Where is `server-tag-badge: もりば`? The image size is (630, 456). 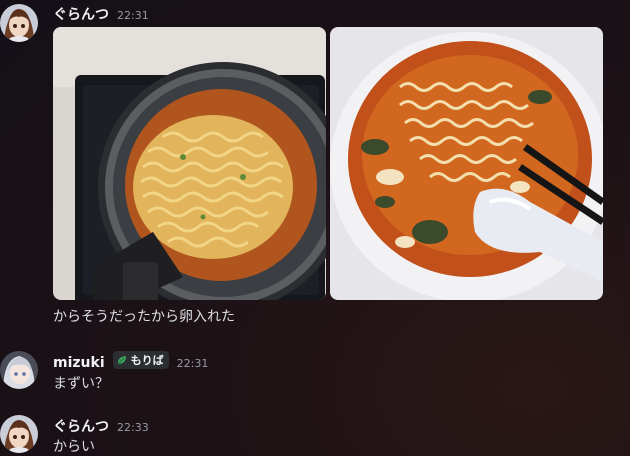 server-tag-badge: もりば is located at coordinates (140, 360).